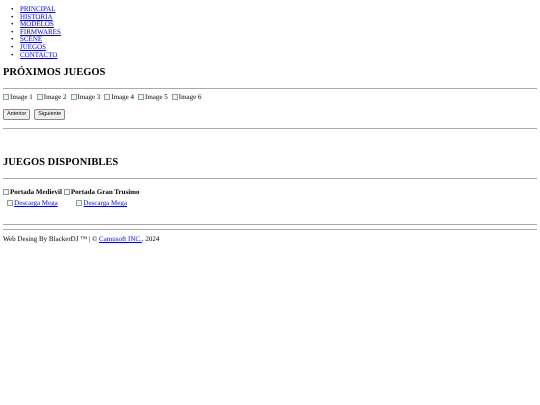 The image size is (540, 405). What do you see at coordinates (61, 163) in the screenshot?
I see `section-heading: JUEGOS DISPONIBLES` at bounding box center [61, 163].